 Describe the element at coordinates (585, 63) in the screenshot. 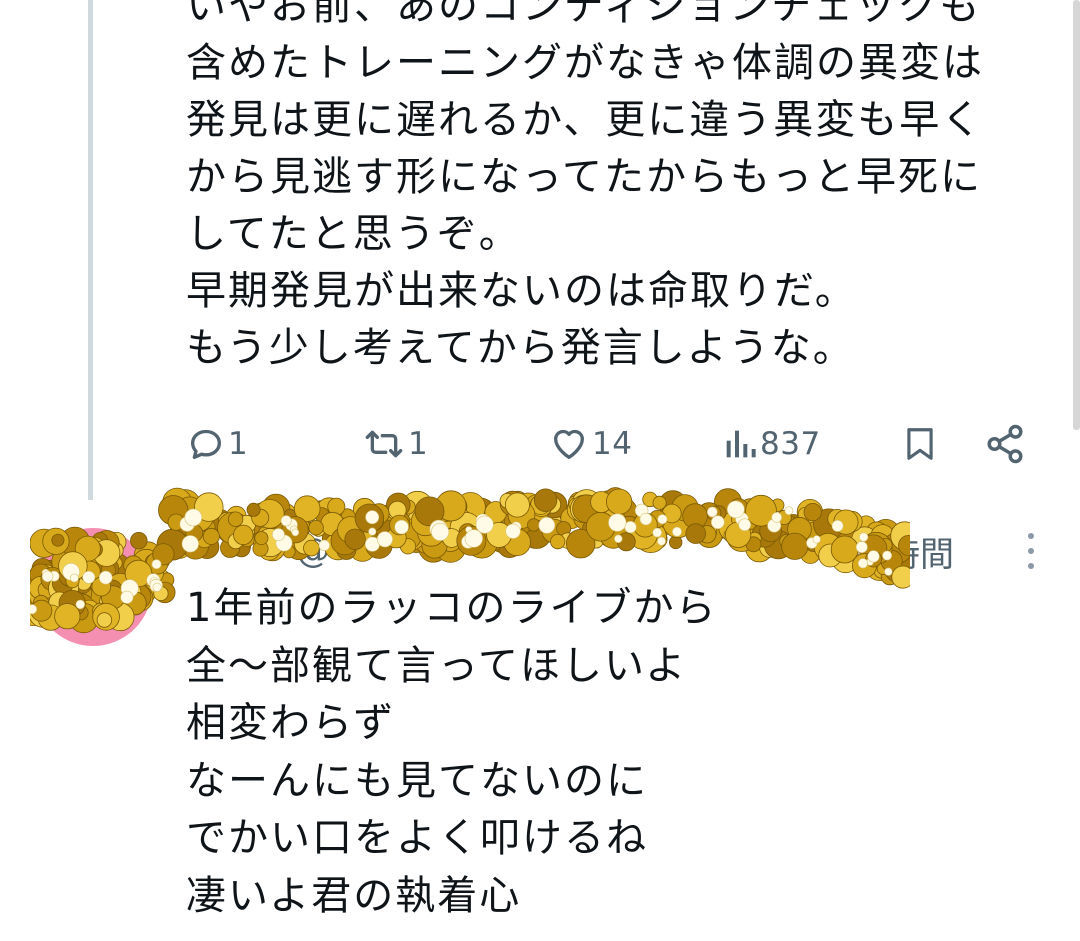

I see `post1-line: 含めたトレーニングがなきゃ体調の異変は` at that location.